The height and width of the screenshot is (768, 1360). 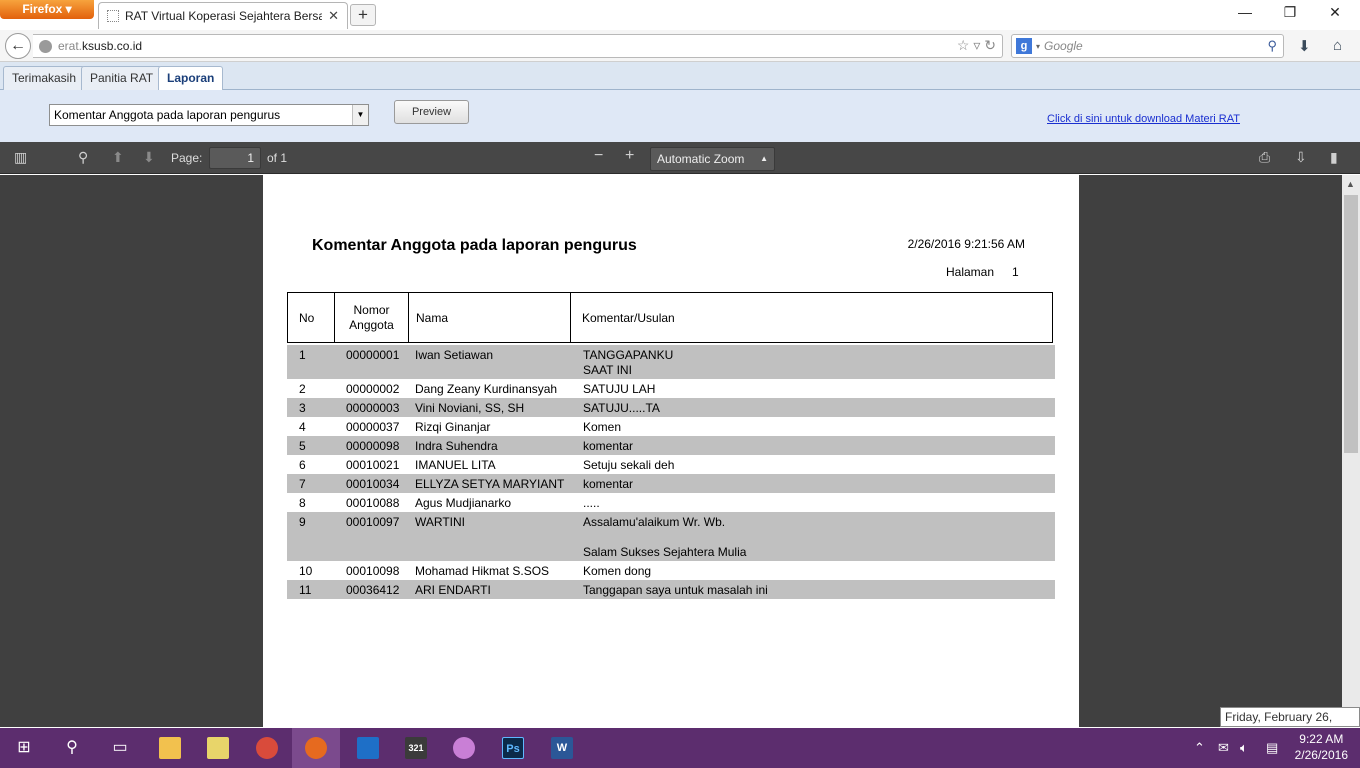 I want to click on preview-button: Preview, so click(x=431, y=112).